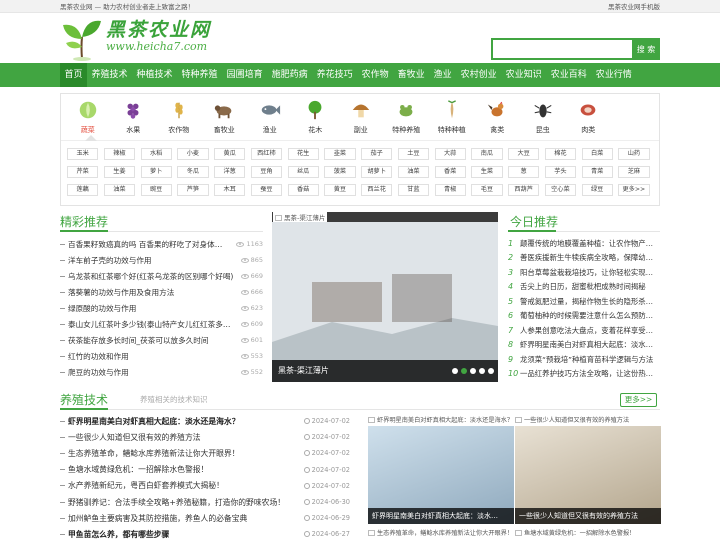  I want to click on article-link: 爬豆的功效与作用, so click(98, 372).